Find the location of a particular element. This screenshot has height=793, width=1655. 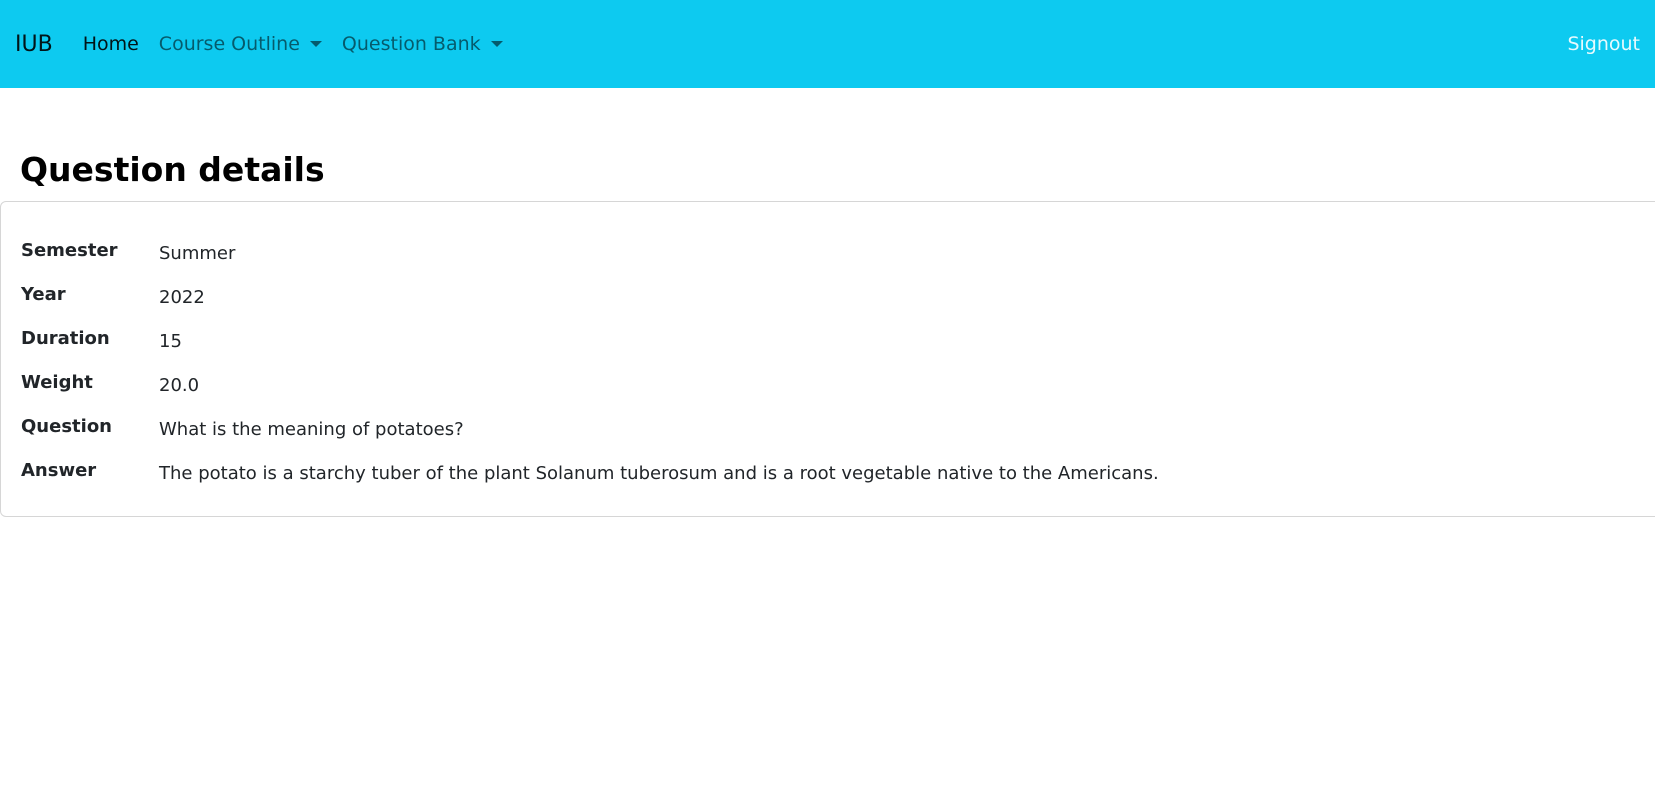

detail-row-year: Year 2022 is located at coordinates (832, 306).